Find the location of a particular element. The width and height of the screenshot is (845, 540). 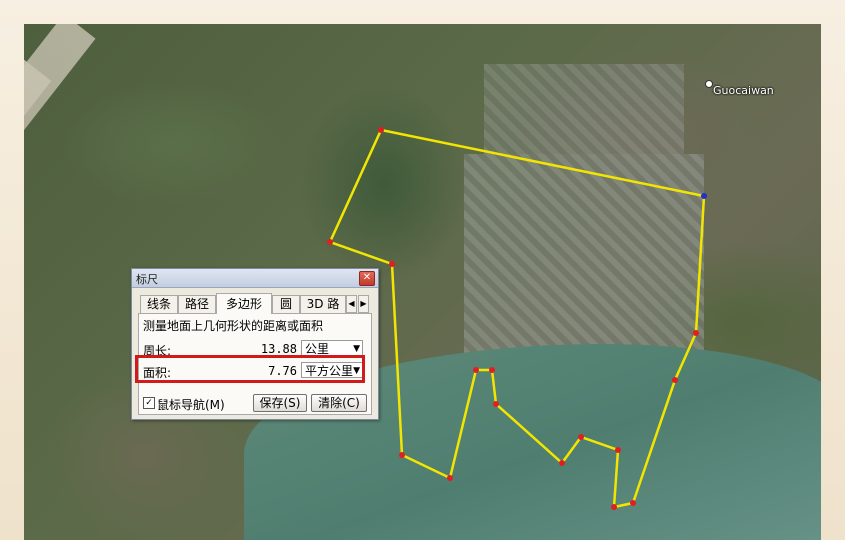

tab-scroll-right-icon: ▶ is located at coordinates (363, 304).